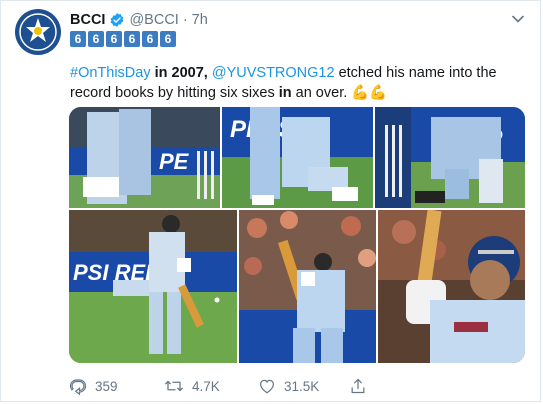  What do you see at coordinates (110, 73) in the screenshot?
I see `hashtag-link: #OnThisDay` at bounding box center [110, 73].